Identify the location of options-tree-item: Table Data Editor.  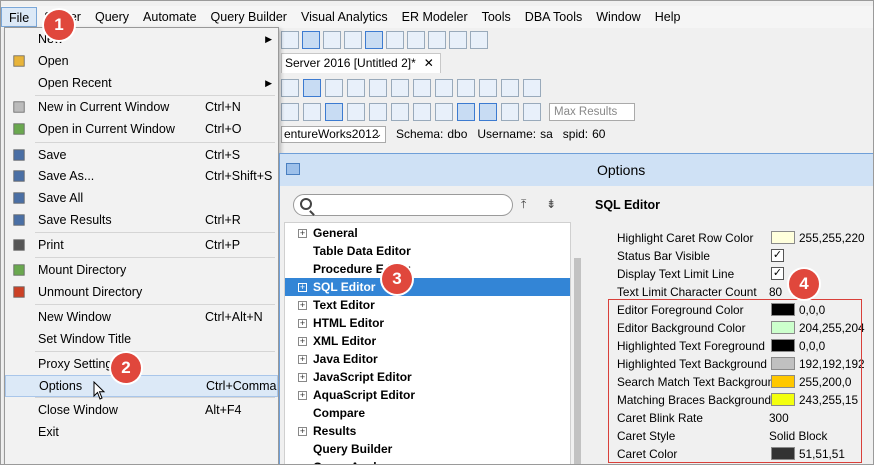
(427, 251).